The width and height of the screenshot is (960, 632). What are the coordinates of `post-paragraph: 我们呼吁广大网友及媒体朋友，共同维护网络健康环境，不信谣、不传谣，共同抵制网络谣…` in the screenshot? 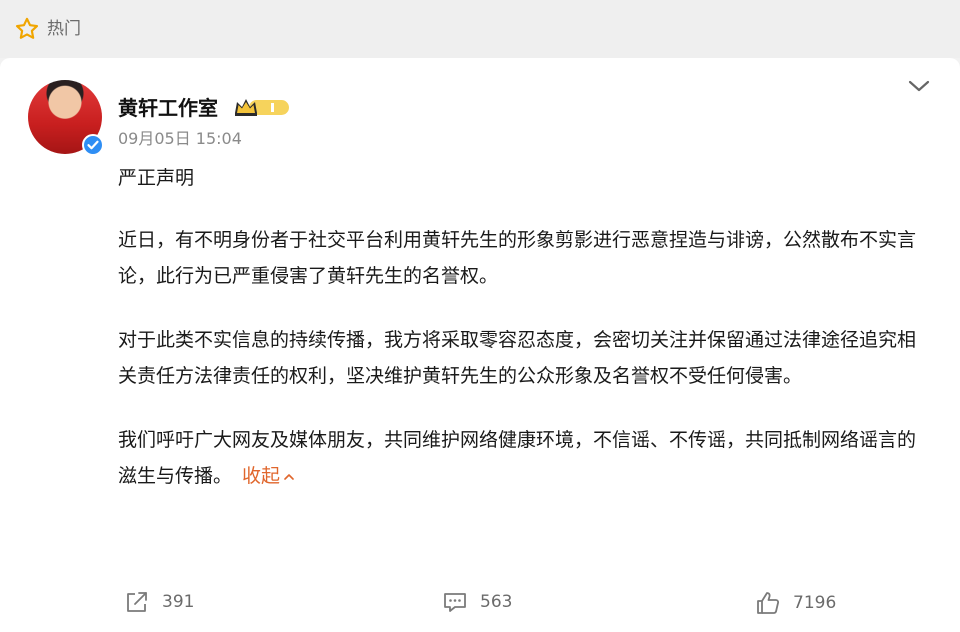 It's located at (522, 458).